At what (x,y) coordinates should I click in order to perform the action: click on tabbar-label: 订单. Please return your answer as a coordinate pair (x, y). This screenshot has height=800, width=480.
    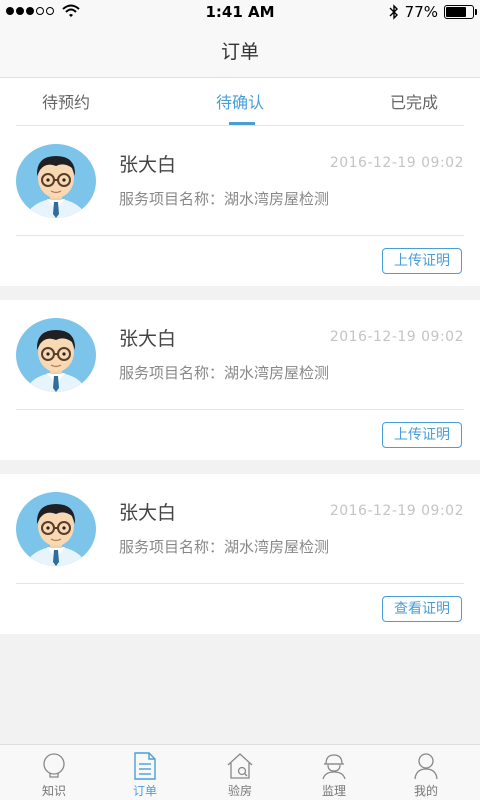
    Looking at the image, I should click on (144, 791).